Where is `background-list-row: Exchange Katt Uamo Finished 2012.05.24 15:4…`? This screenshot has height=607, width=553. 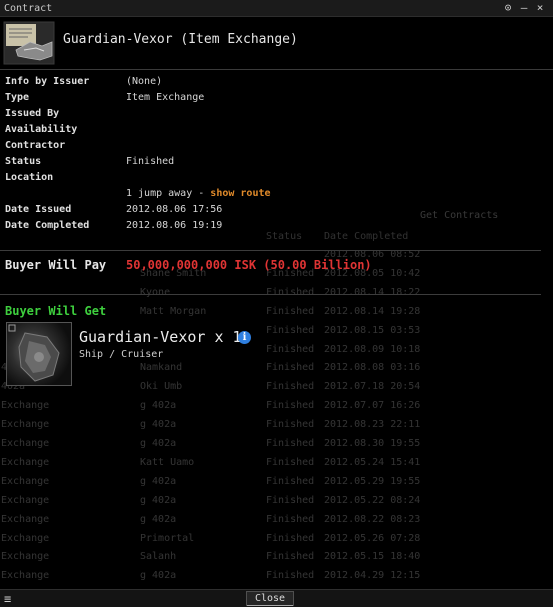 background-list-row: Exchange Katt Uamo Finished 2012.05.24 15:4… is located at coordinates (276, 463).